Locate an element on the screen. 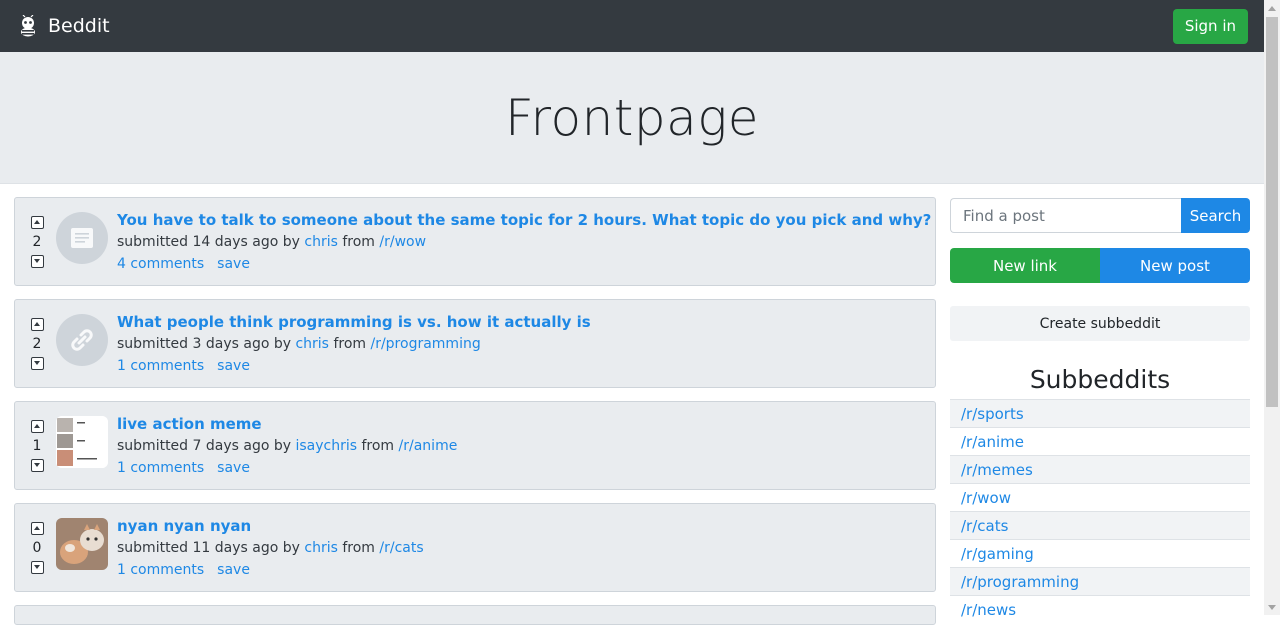 The width and height of the screenshot is (1280, 638). post-actions: 4 comments save is located at coordinates (521, 264).